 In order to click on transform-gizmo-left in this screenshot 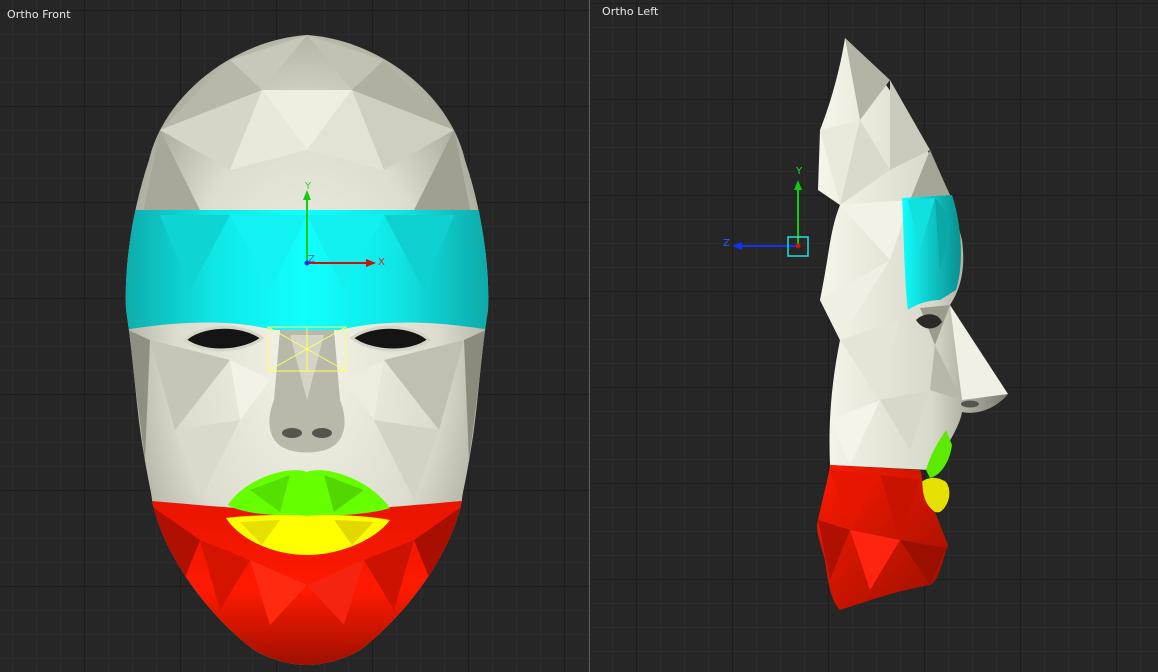, I will do `click(770, 218)`.